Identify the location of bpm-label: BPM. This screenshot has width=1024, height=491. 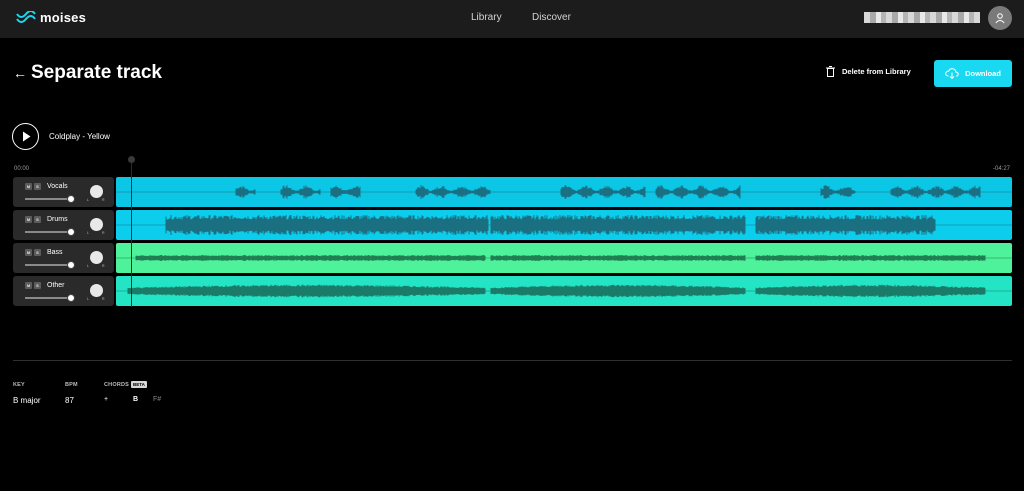
(71, 385).